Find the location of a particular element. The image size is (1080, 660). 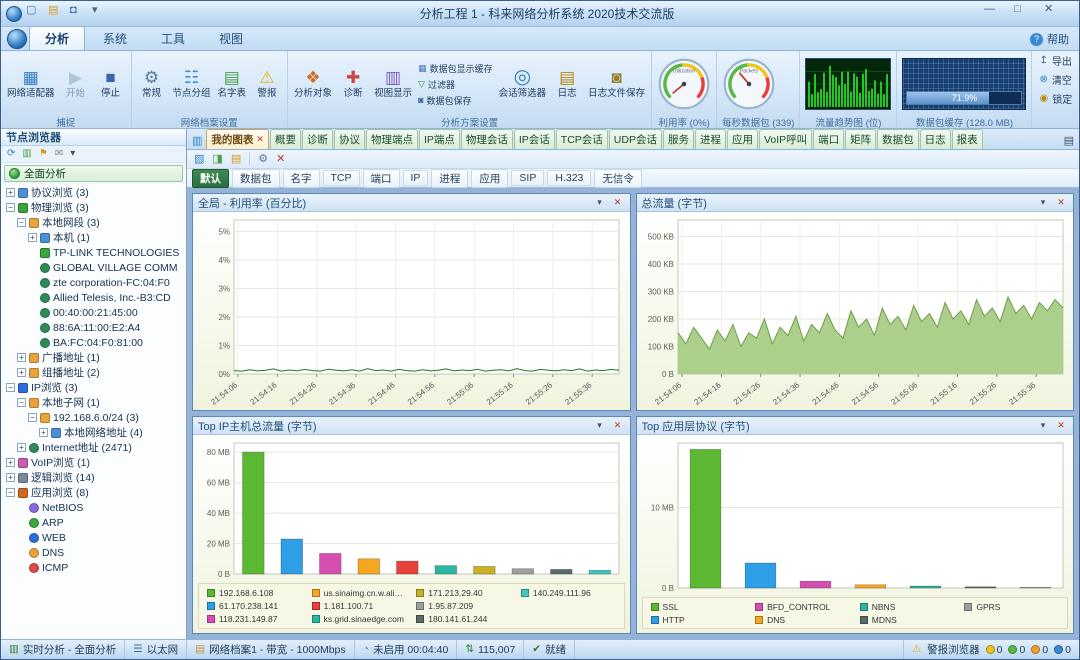

start-button: 开始 is located at coordinates (76, 84).